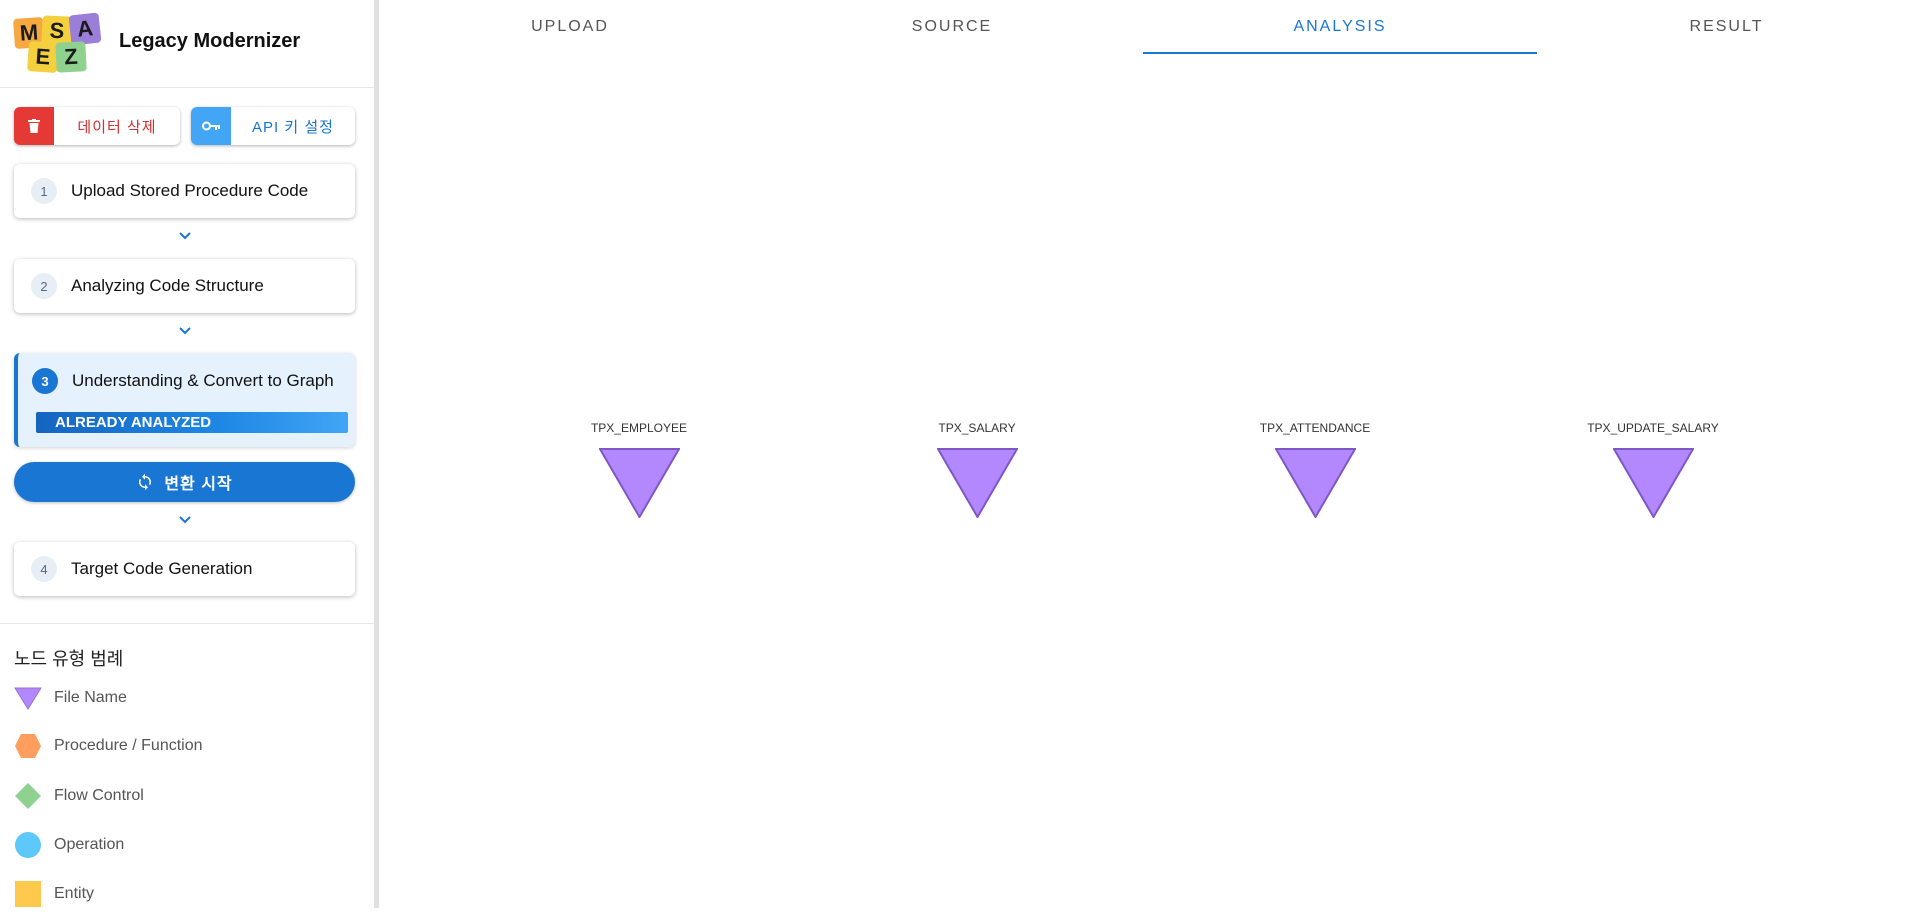  I want to click on hexagon-icon, so click(28, 746).